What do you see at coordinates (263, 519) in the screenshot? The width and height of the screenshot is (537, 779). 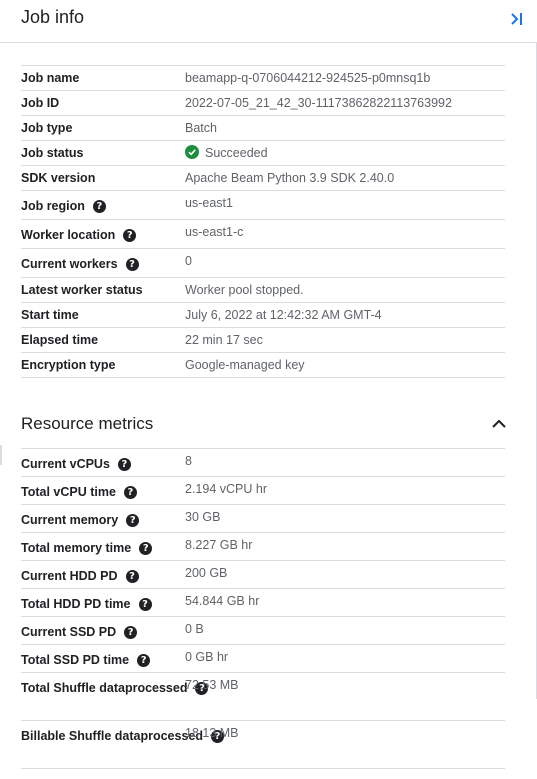 I see `metric-row: Current memory? 30 GB` at bounding box center [263, 519].